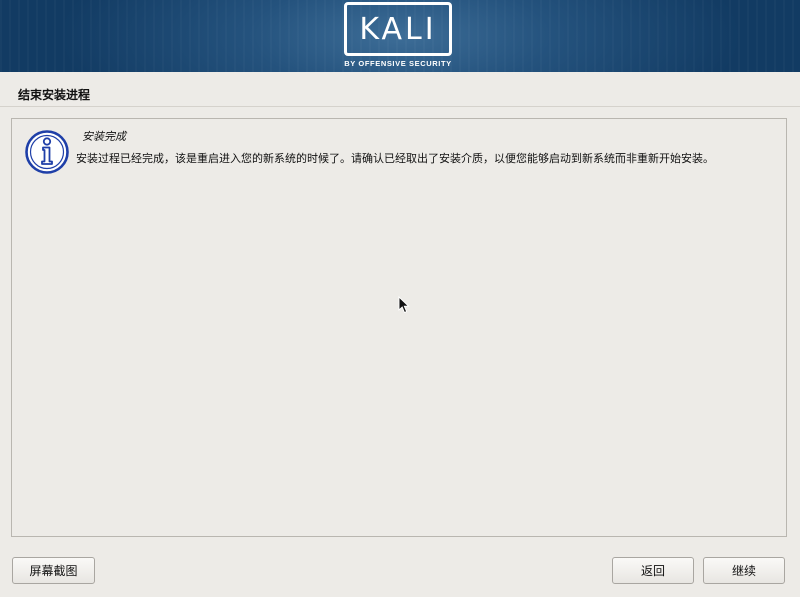 Image resolution: width=800 pixels, height=597 pixels. I want to click on kali-banner: KALI BY OFFENSIVE SECURITY, so click(400, 36).